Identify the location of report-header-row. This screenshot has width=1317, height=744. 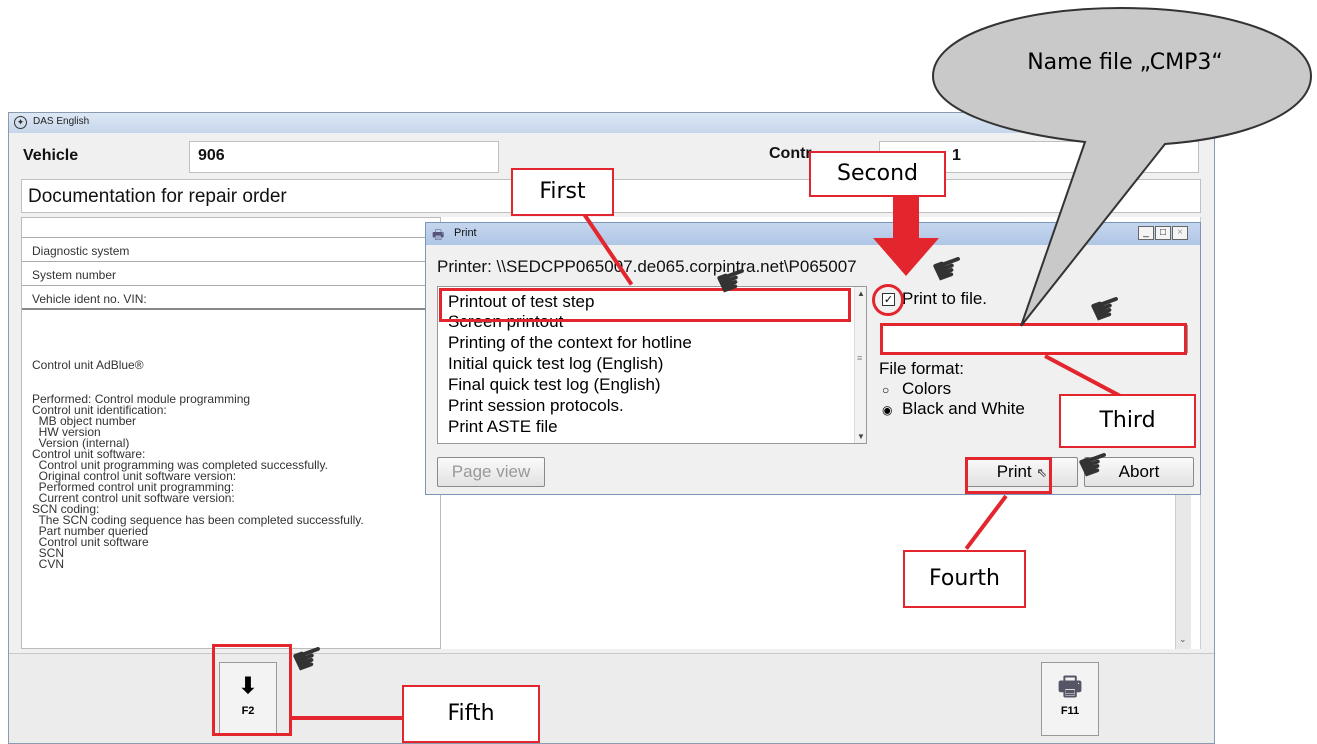
(231, 228).